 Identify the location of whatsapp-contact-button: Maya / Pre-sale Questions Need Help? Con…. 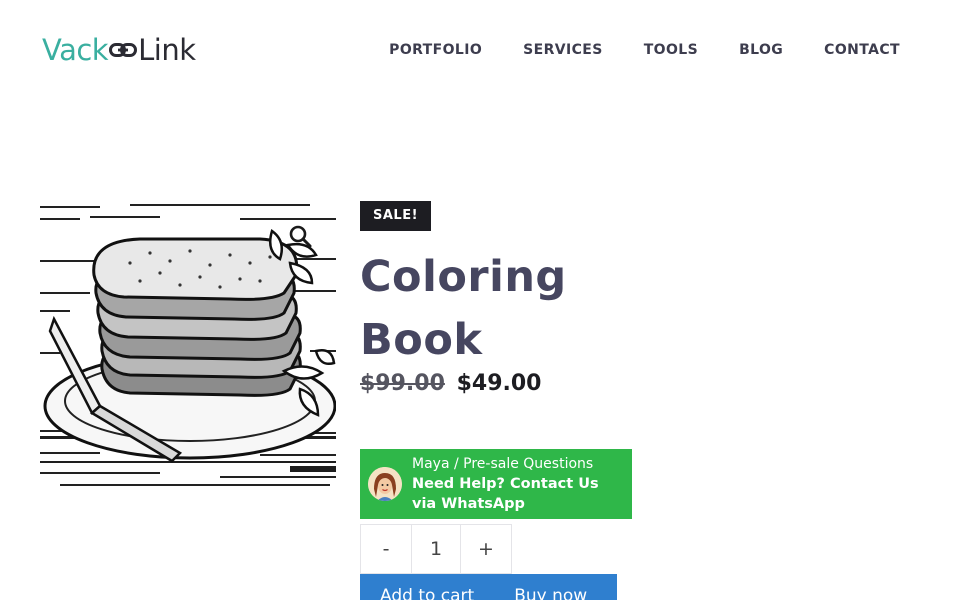
(496, 484).